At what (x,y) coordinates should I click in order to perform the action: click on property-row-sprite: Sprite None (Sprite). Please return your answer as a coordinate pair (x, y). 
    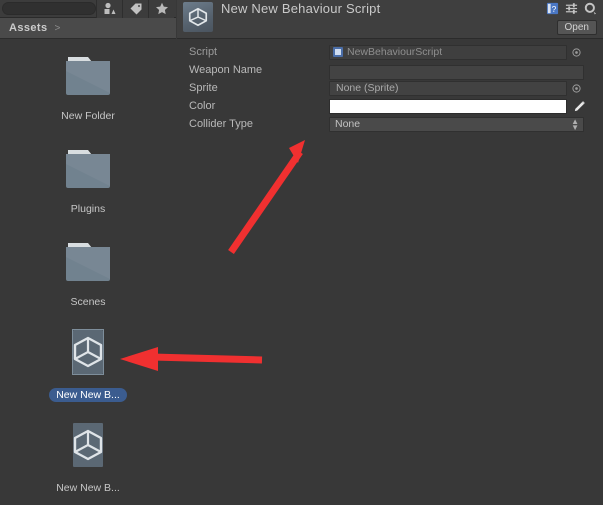
    Looking at the image, I should click on (390, 88).